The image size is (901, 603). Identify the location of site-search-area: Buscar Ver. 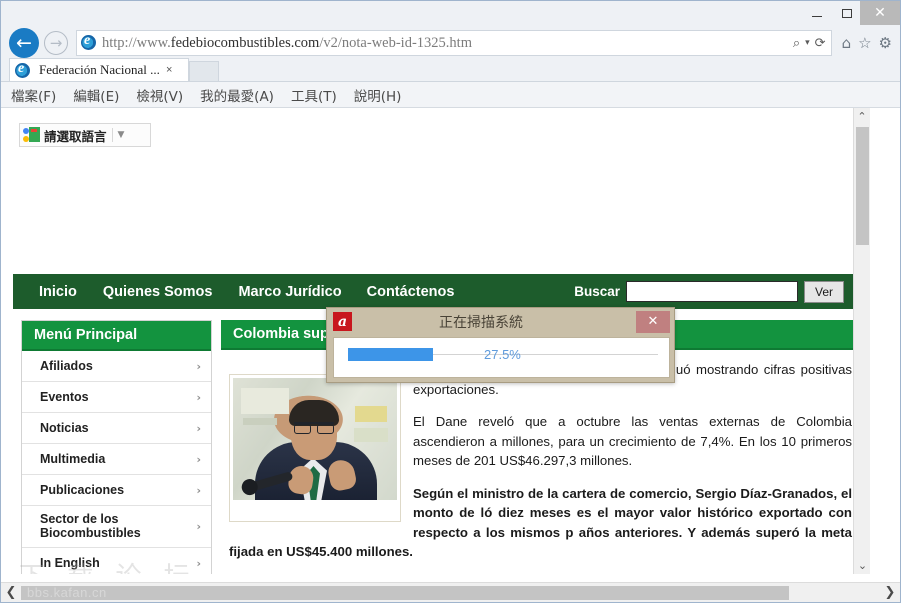
(709, 291).